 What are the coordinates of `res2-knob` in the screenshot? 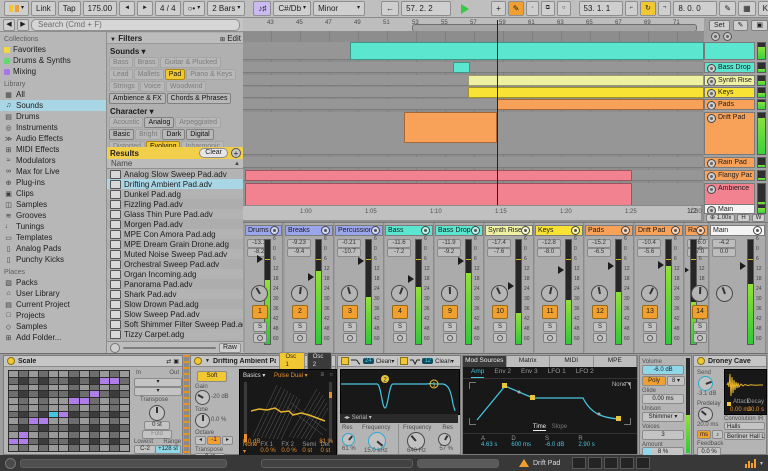 It's located at (444, 439).